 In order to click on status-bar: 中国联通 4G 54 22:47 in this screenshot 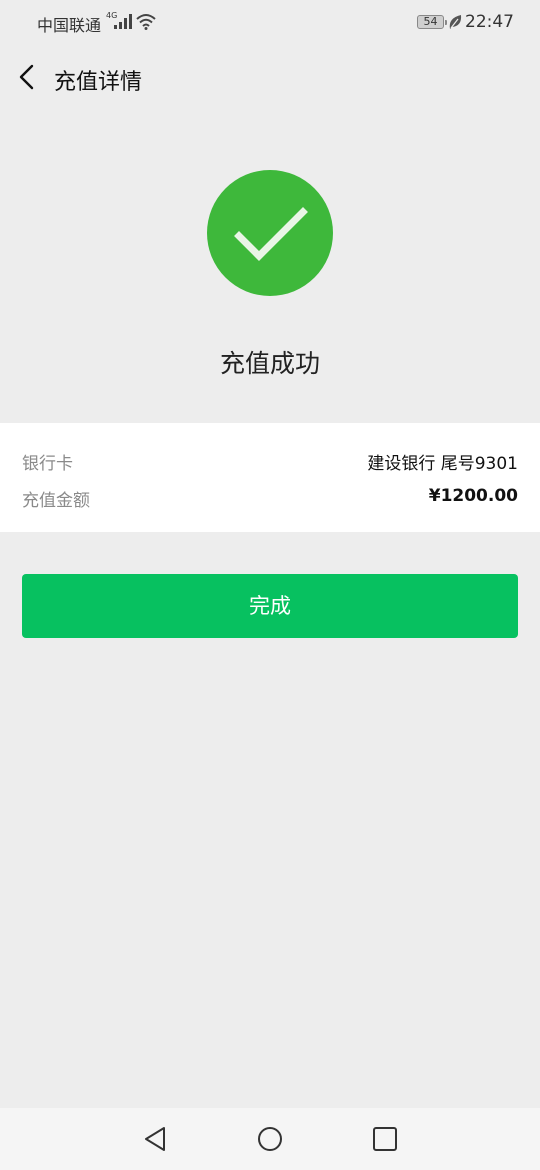, I will do `click(270, 23)`.